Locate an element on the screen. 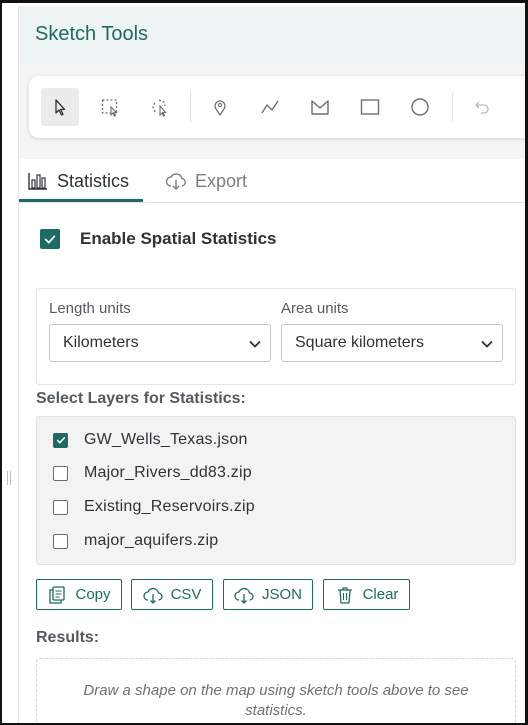 This screenshot has width=528, height=725. rectangle-select-icon is located at coordinates (109, 108).